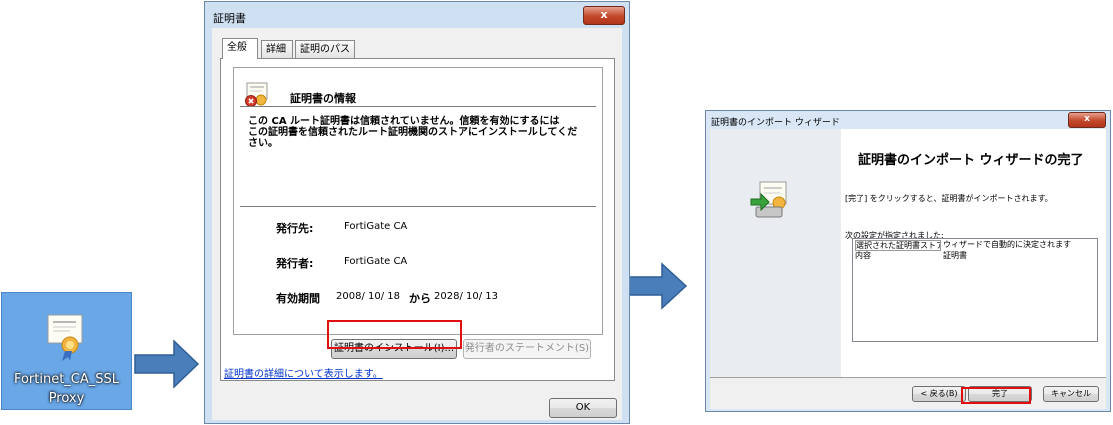  I want to click on certificate-details-link: 証明書の詳細について表示します。, so click(303, 372).